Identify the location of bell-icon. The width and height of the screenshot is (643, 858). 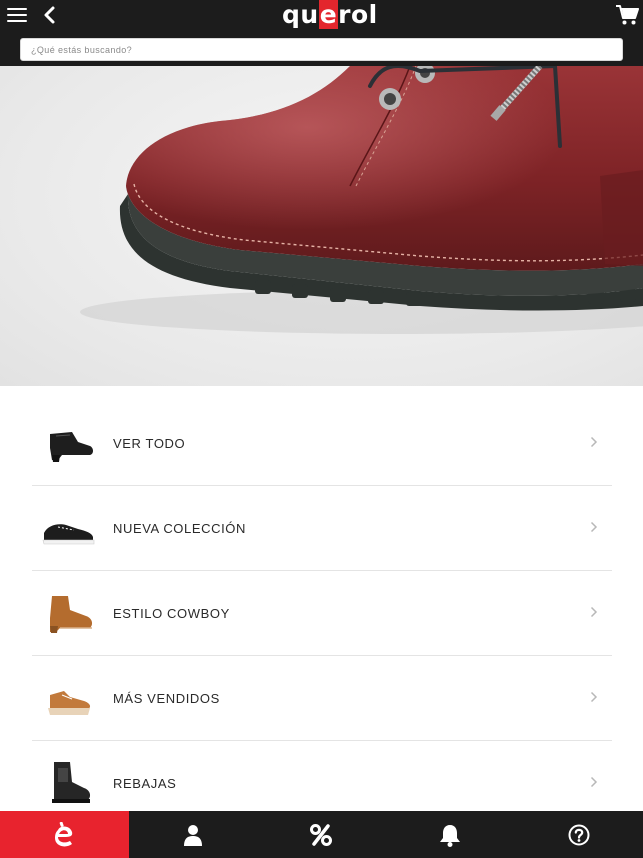
(450, 835).